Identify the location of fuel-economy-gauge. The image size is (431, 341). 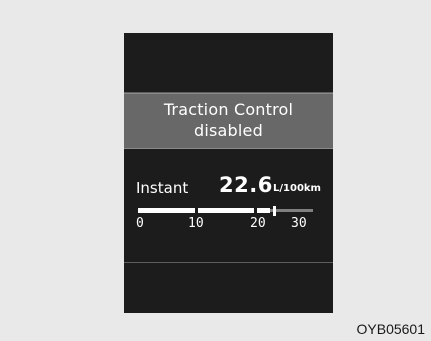
(225, 211).